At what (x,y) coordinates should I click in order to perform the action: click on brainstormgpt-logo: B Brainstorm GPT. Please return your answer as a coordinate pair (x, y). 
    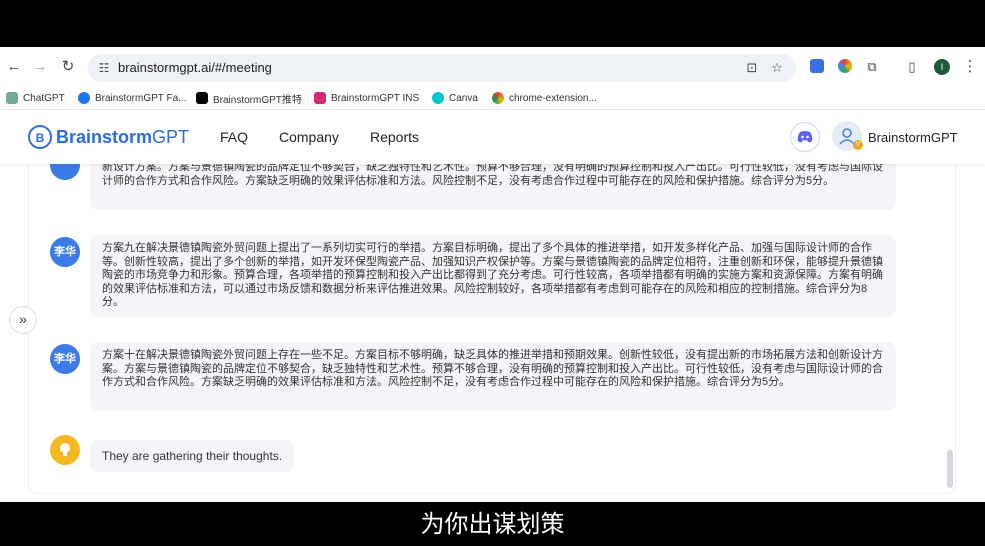
    Looking at the image, I should click on (108, 137).